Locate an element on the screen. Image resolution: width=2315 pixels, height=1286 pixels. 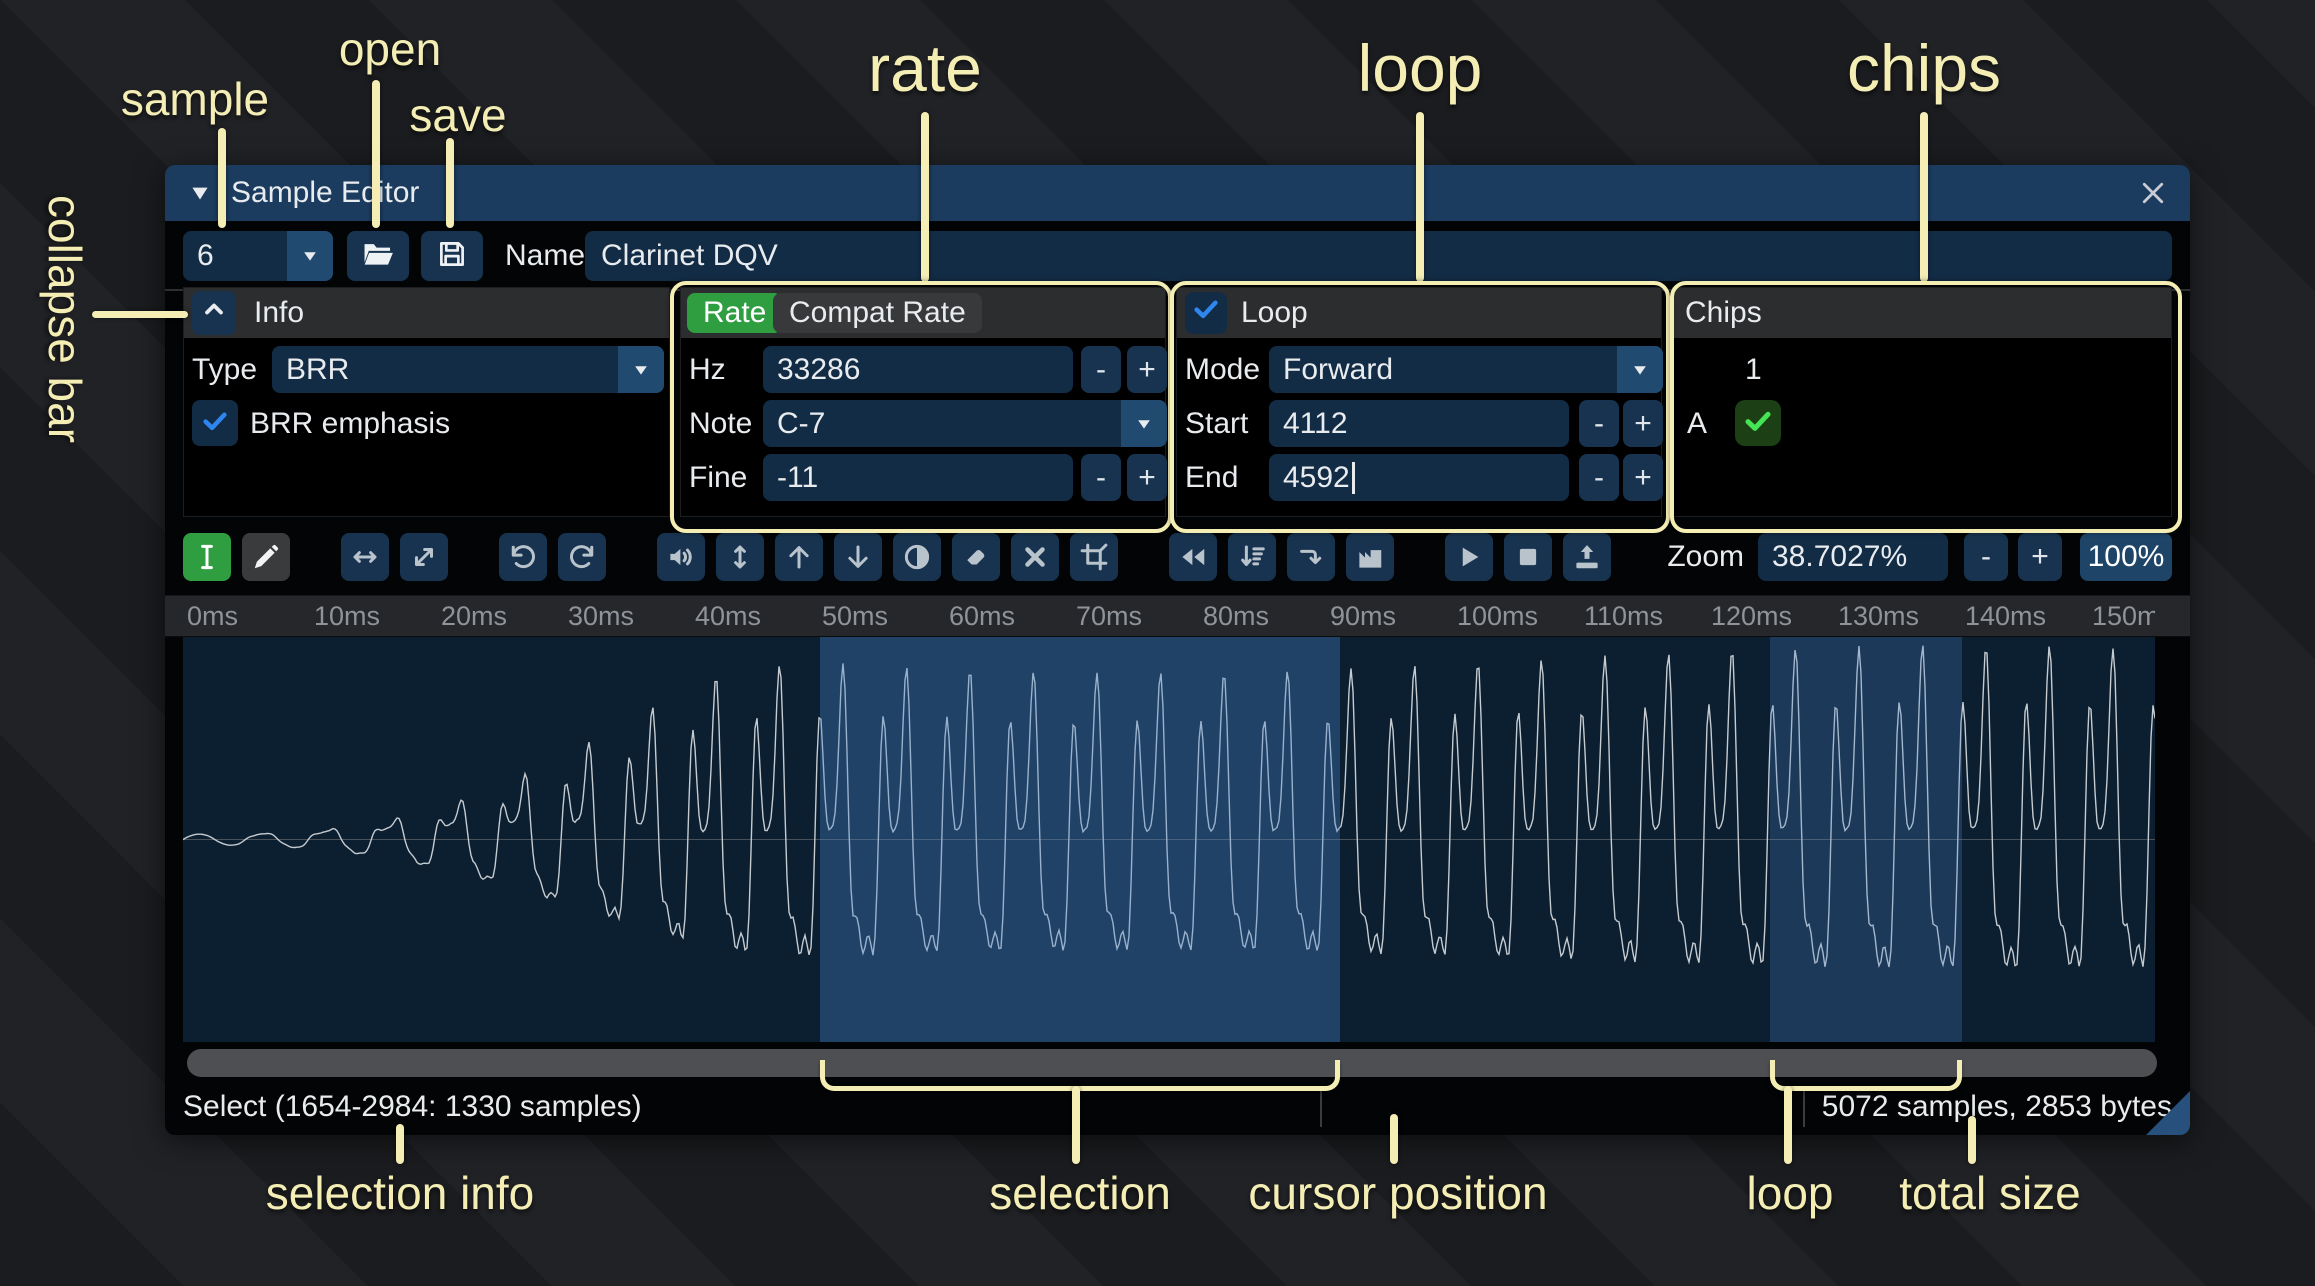
draw-tool-button is located at coordinates (266, 557).